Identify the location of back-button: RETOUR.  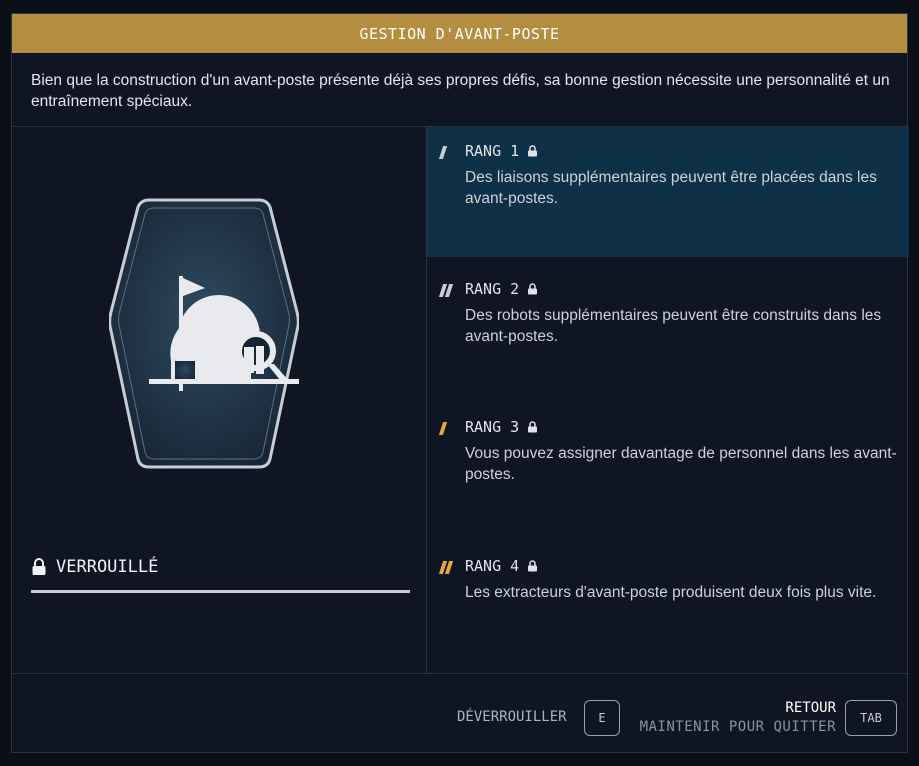
(810, 708).